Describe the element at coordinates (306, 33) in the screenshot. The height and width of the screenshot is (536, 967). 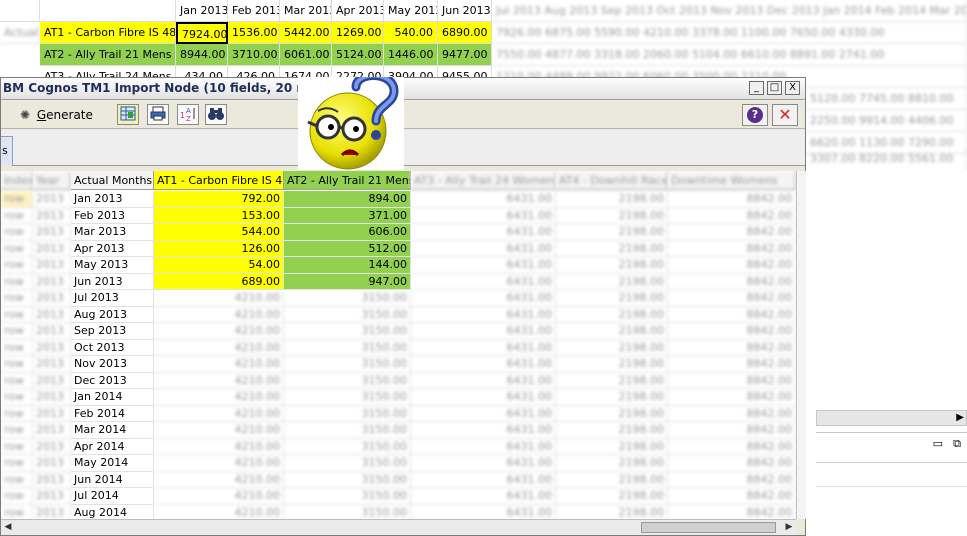
I see `value-cell: 5442.00` at that location.